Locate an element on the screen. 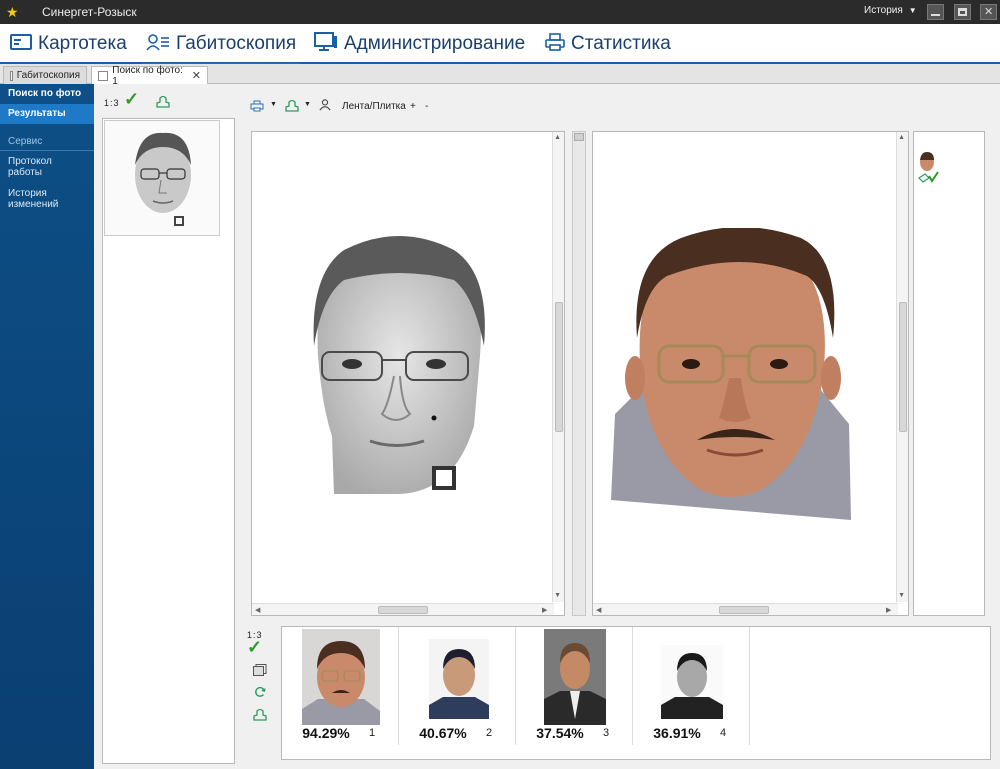 Image resolution: width=1000 pixels, height=769 pixels. mini-preview-panel is located at coordinates (949, 373).